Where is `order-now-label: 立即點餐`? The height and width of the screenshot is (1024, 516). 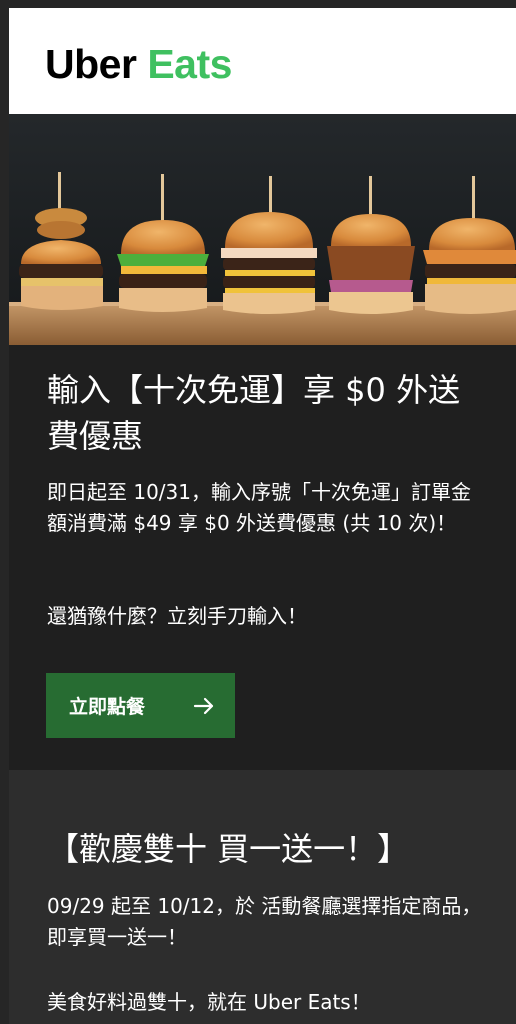
order-now-label: 立即點餐 is located at coordinates (107, 707).